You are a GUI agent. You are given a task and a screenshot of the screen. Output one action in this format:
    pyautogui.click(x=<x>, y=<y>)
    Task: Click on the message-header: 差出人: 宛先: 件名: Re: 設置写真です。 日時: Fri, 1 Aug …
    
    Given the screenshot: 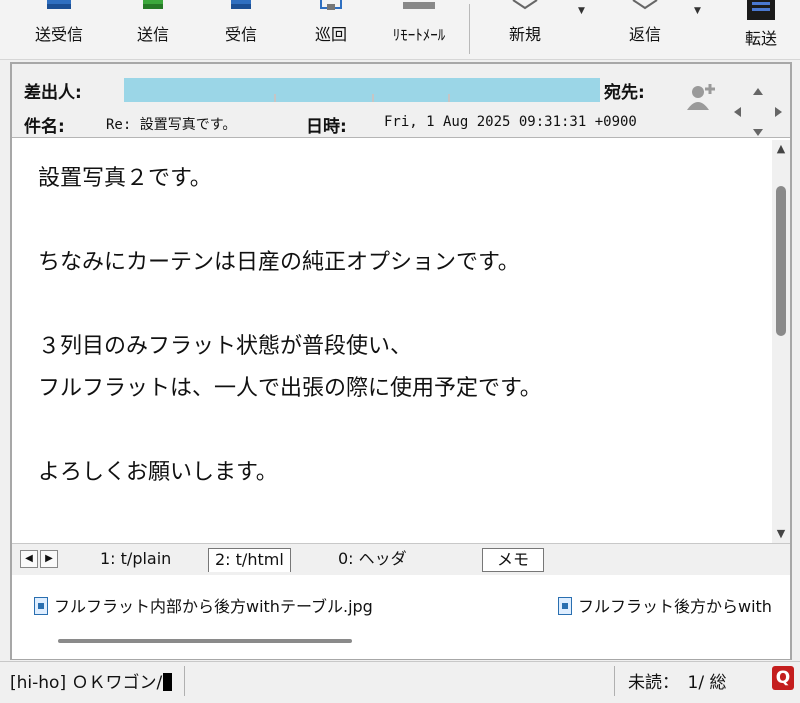 What is the action you would take?
    pyautogui.click(x=401, y=101)
    